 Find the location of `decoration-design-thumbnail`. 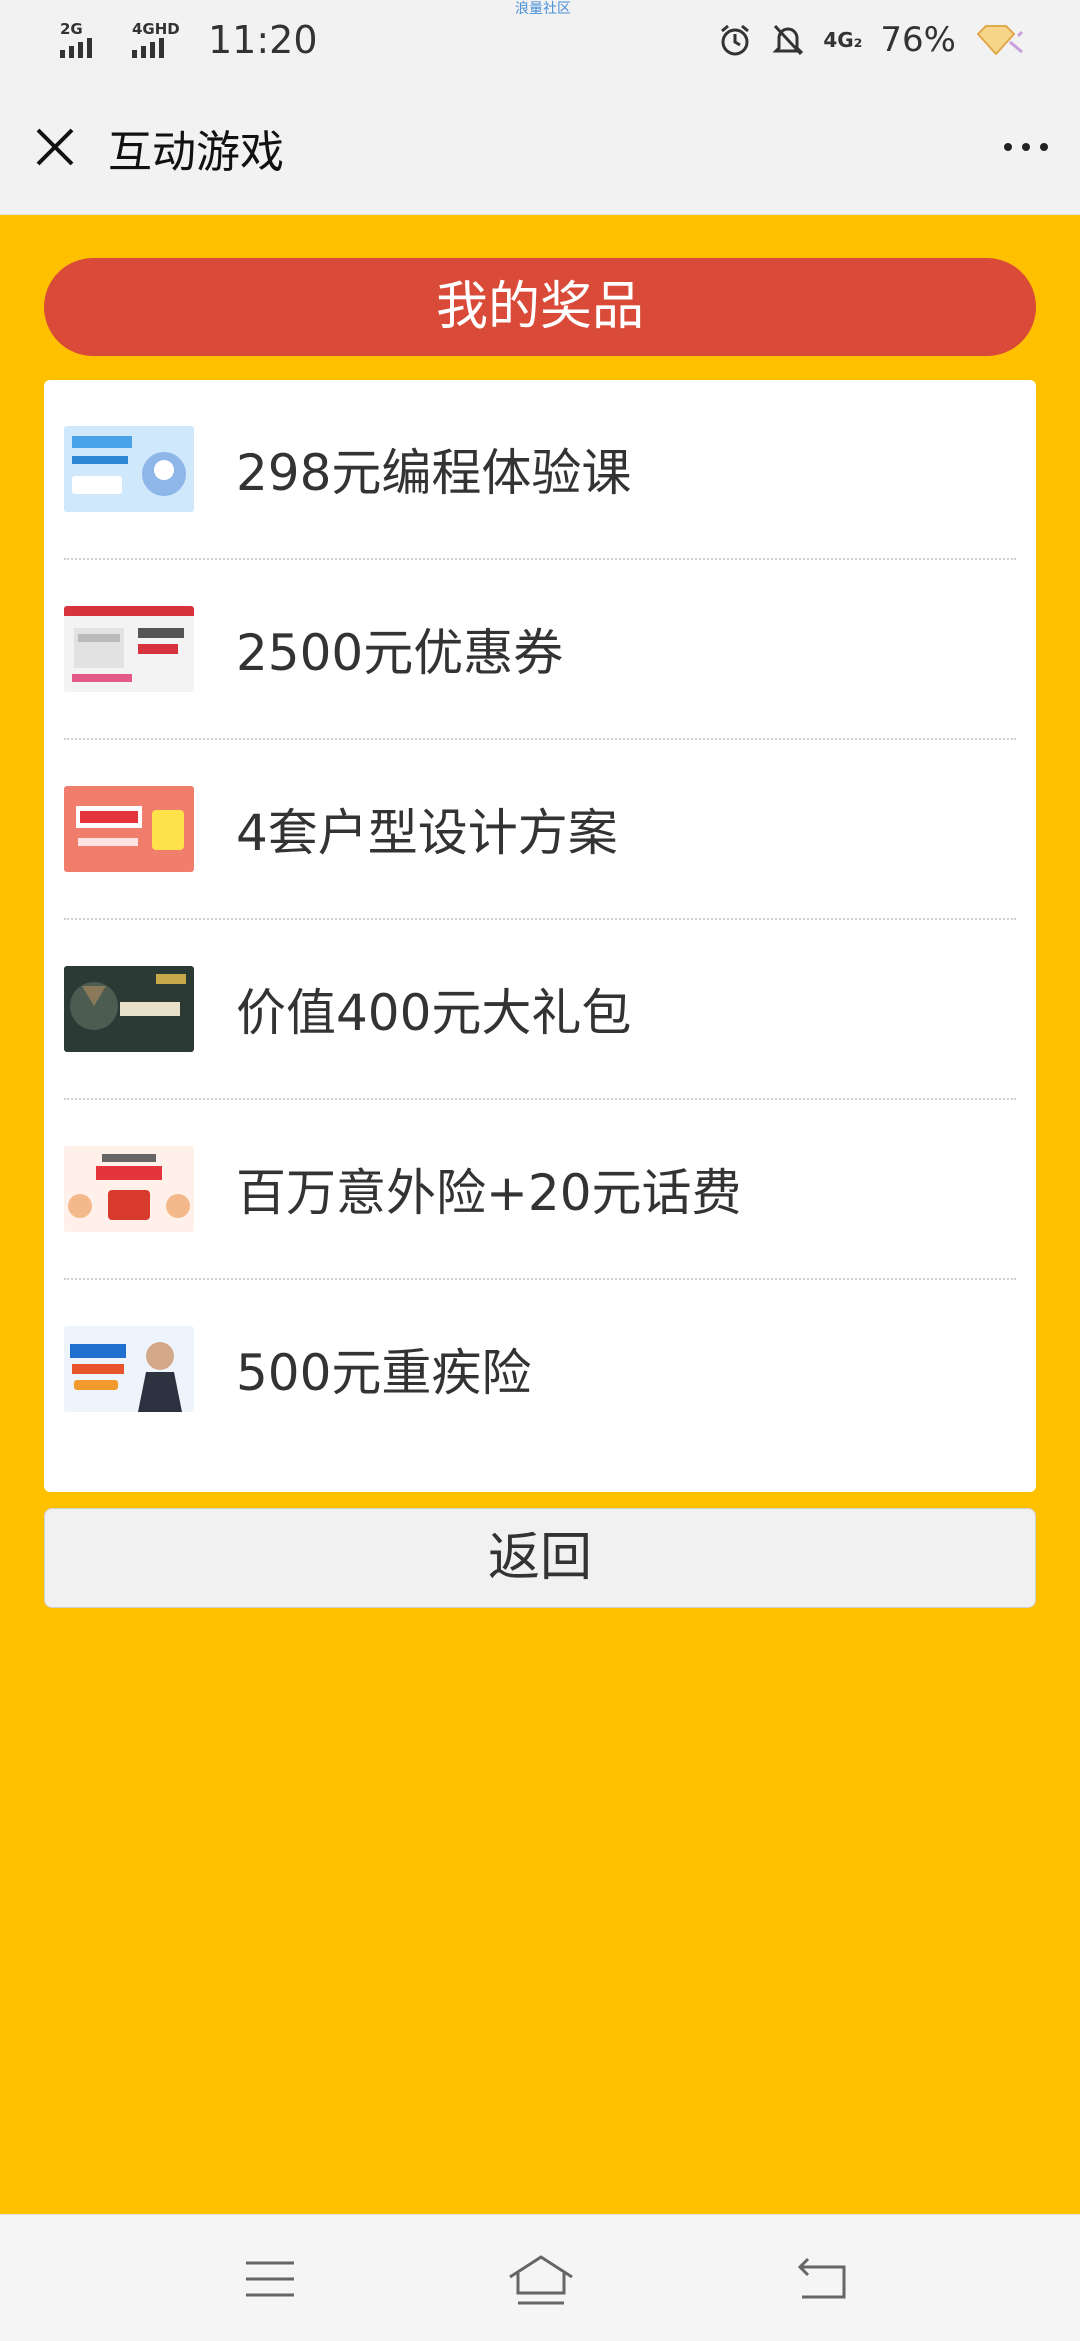

decoration-design-thumbnail is located at coordinates (129, 829).